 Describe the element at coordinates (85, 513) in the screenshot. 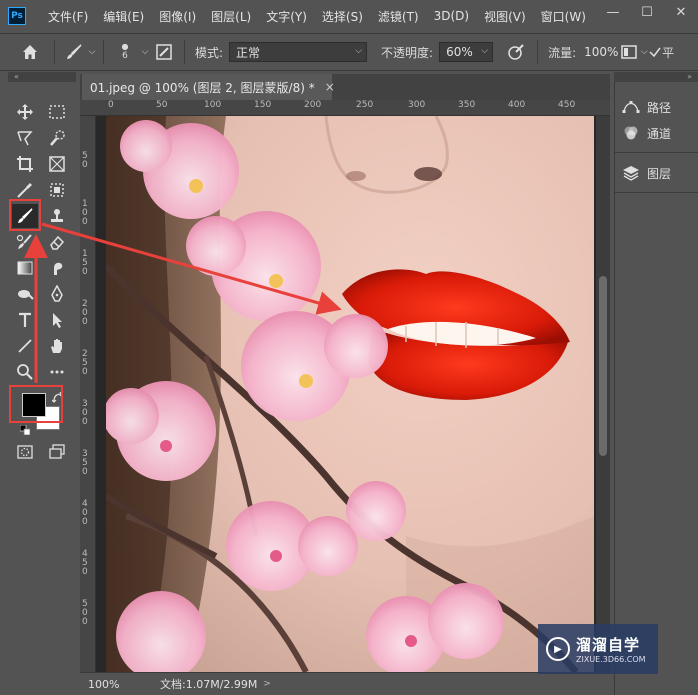

I see `ruler-tick-label: 4 0 0` at that location.